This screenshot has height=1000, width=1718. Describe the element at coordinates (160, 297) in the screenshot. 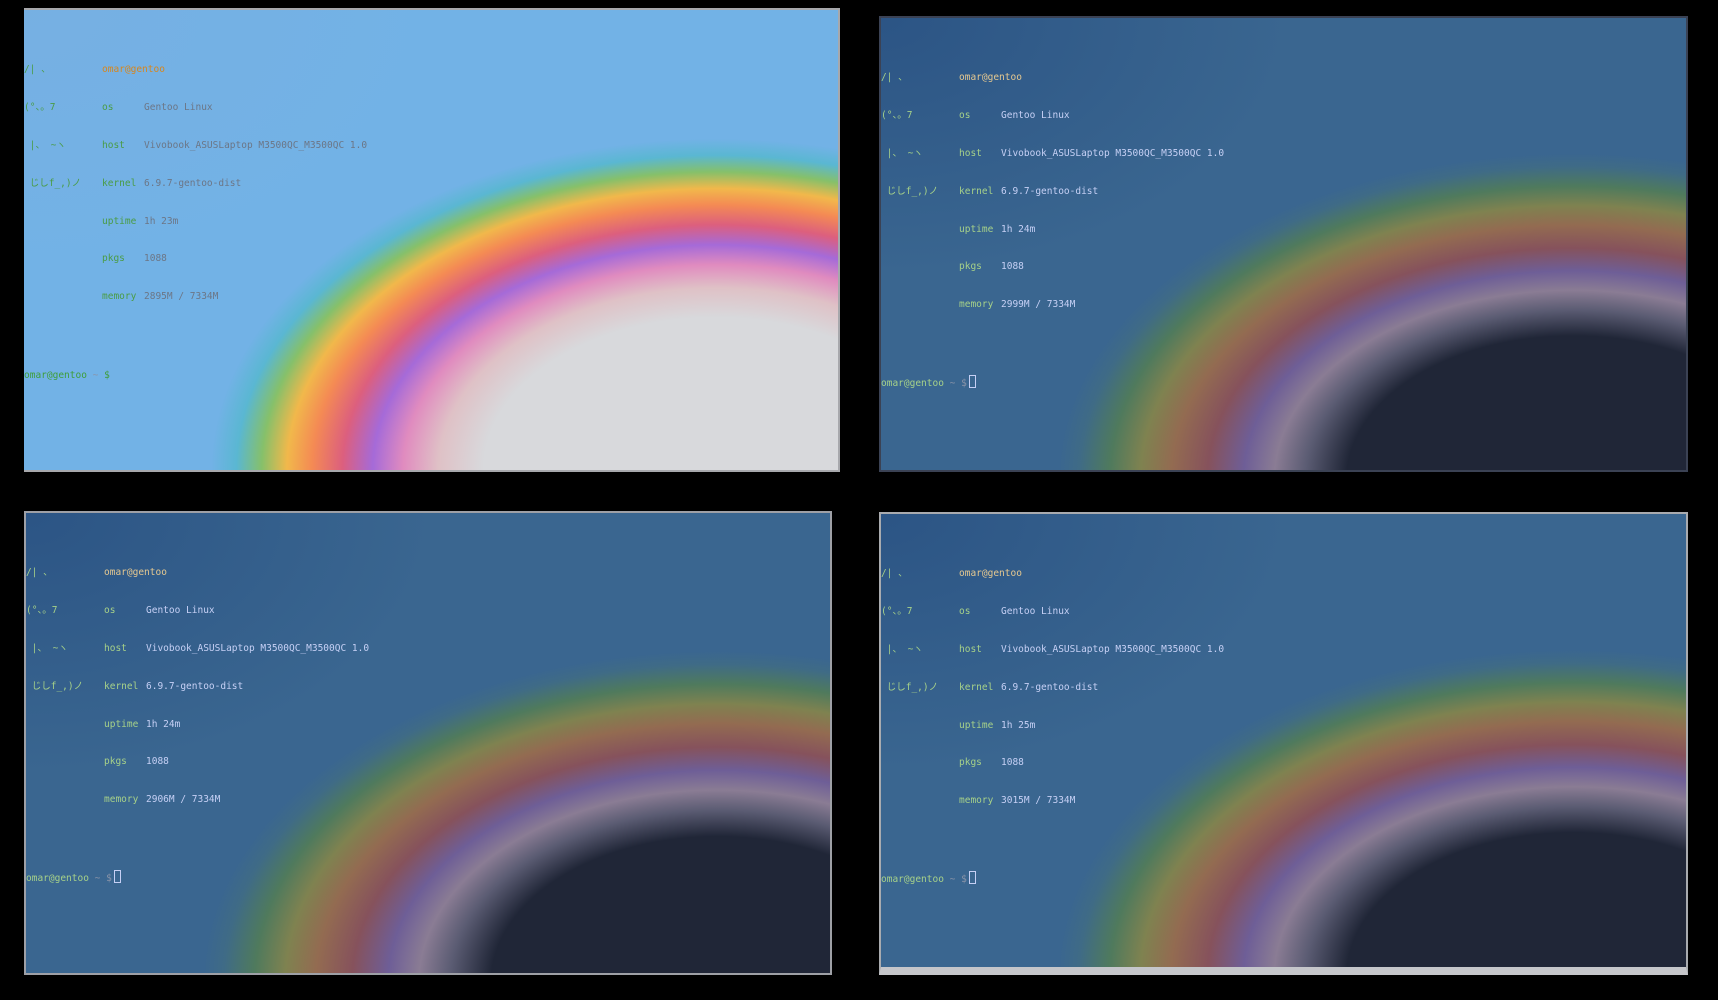

I see `info-row-memory: memory 2895M / 7334M` at that location.